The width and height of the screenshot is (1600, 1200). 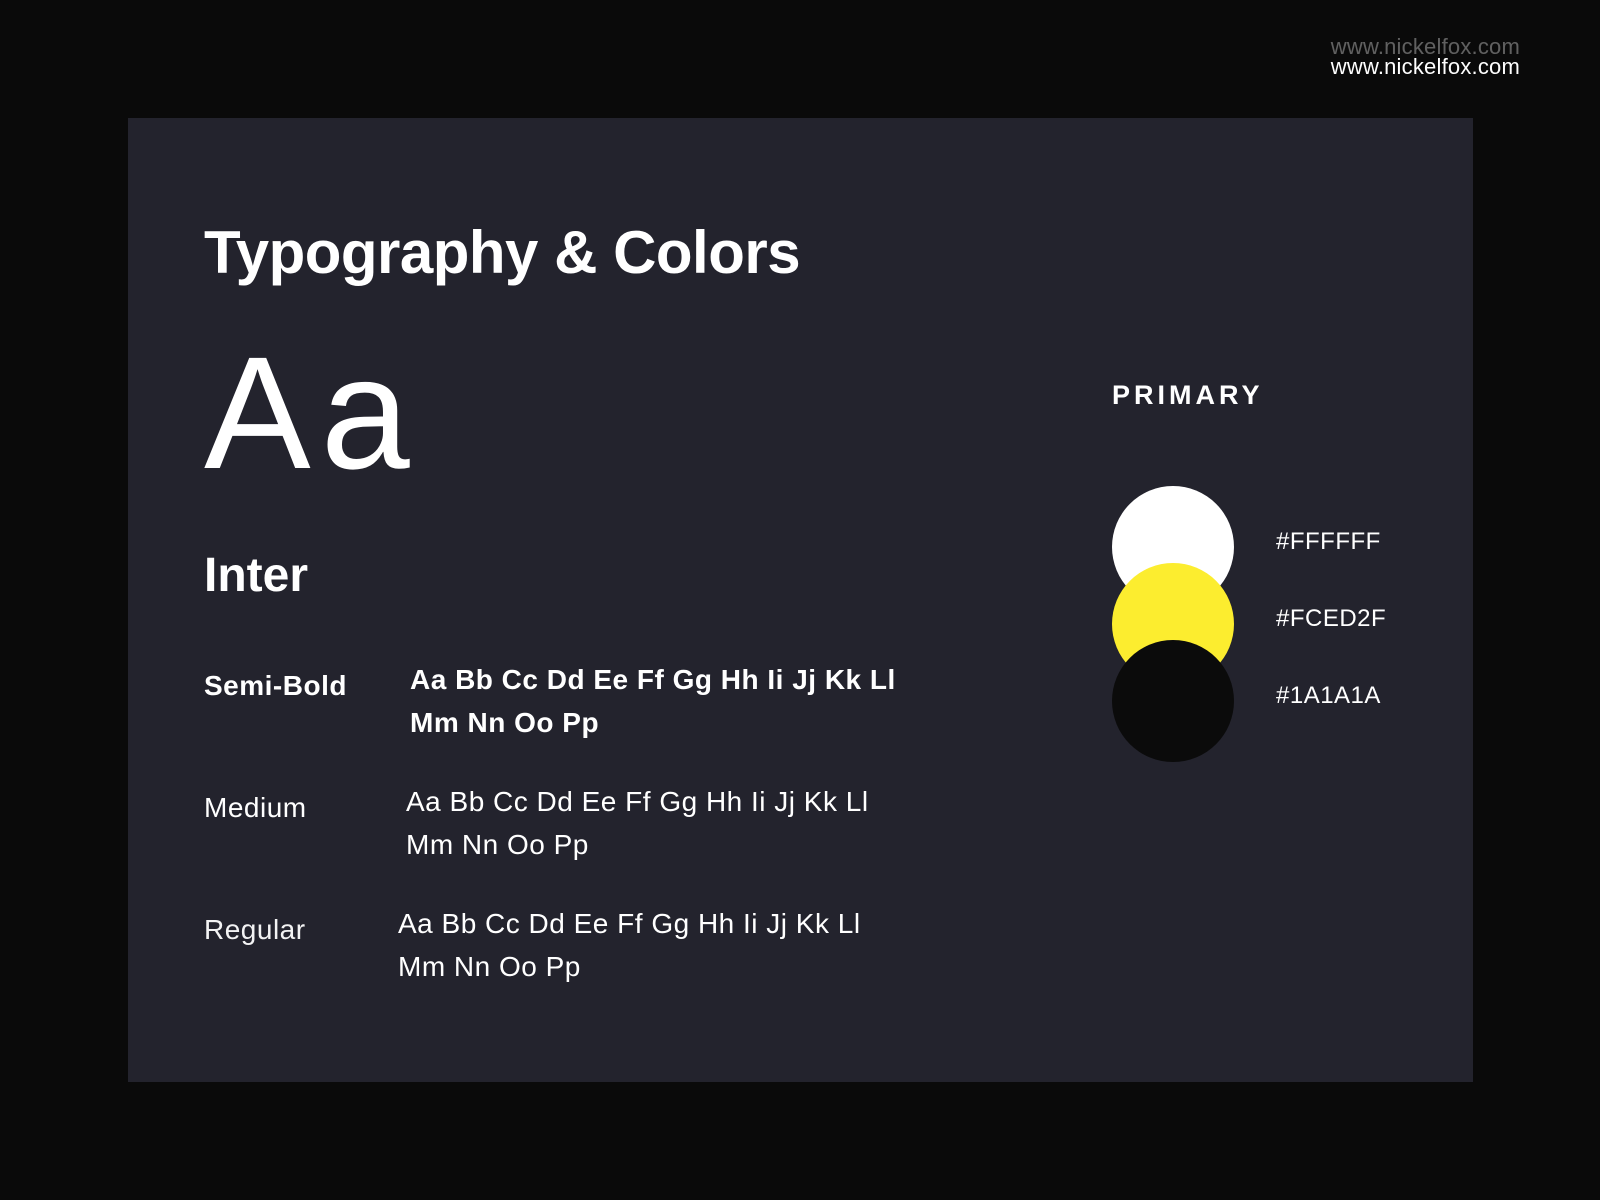 What do you see at coordinates (312, 412) in the screenshot?
I see `type-specimen: Aa` at bounding box center [312, 412].